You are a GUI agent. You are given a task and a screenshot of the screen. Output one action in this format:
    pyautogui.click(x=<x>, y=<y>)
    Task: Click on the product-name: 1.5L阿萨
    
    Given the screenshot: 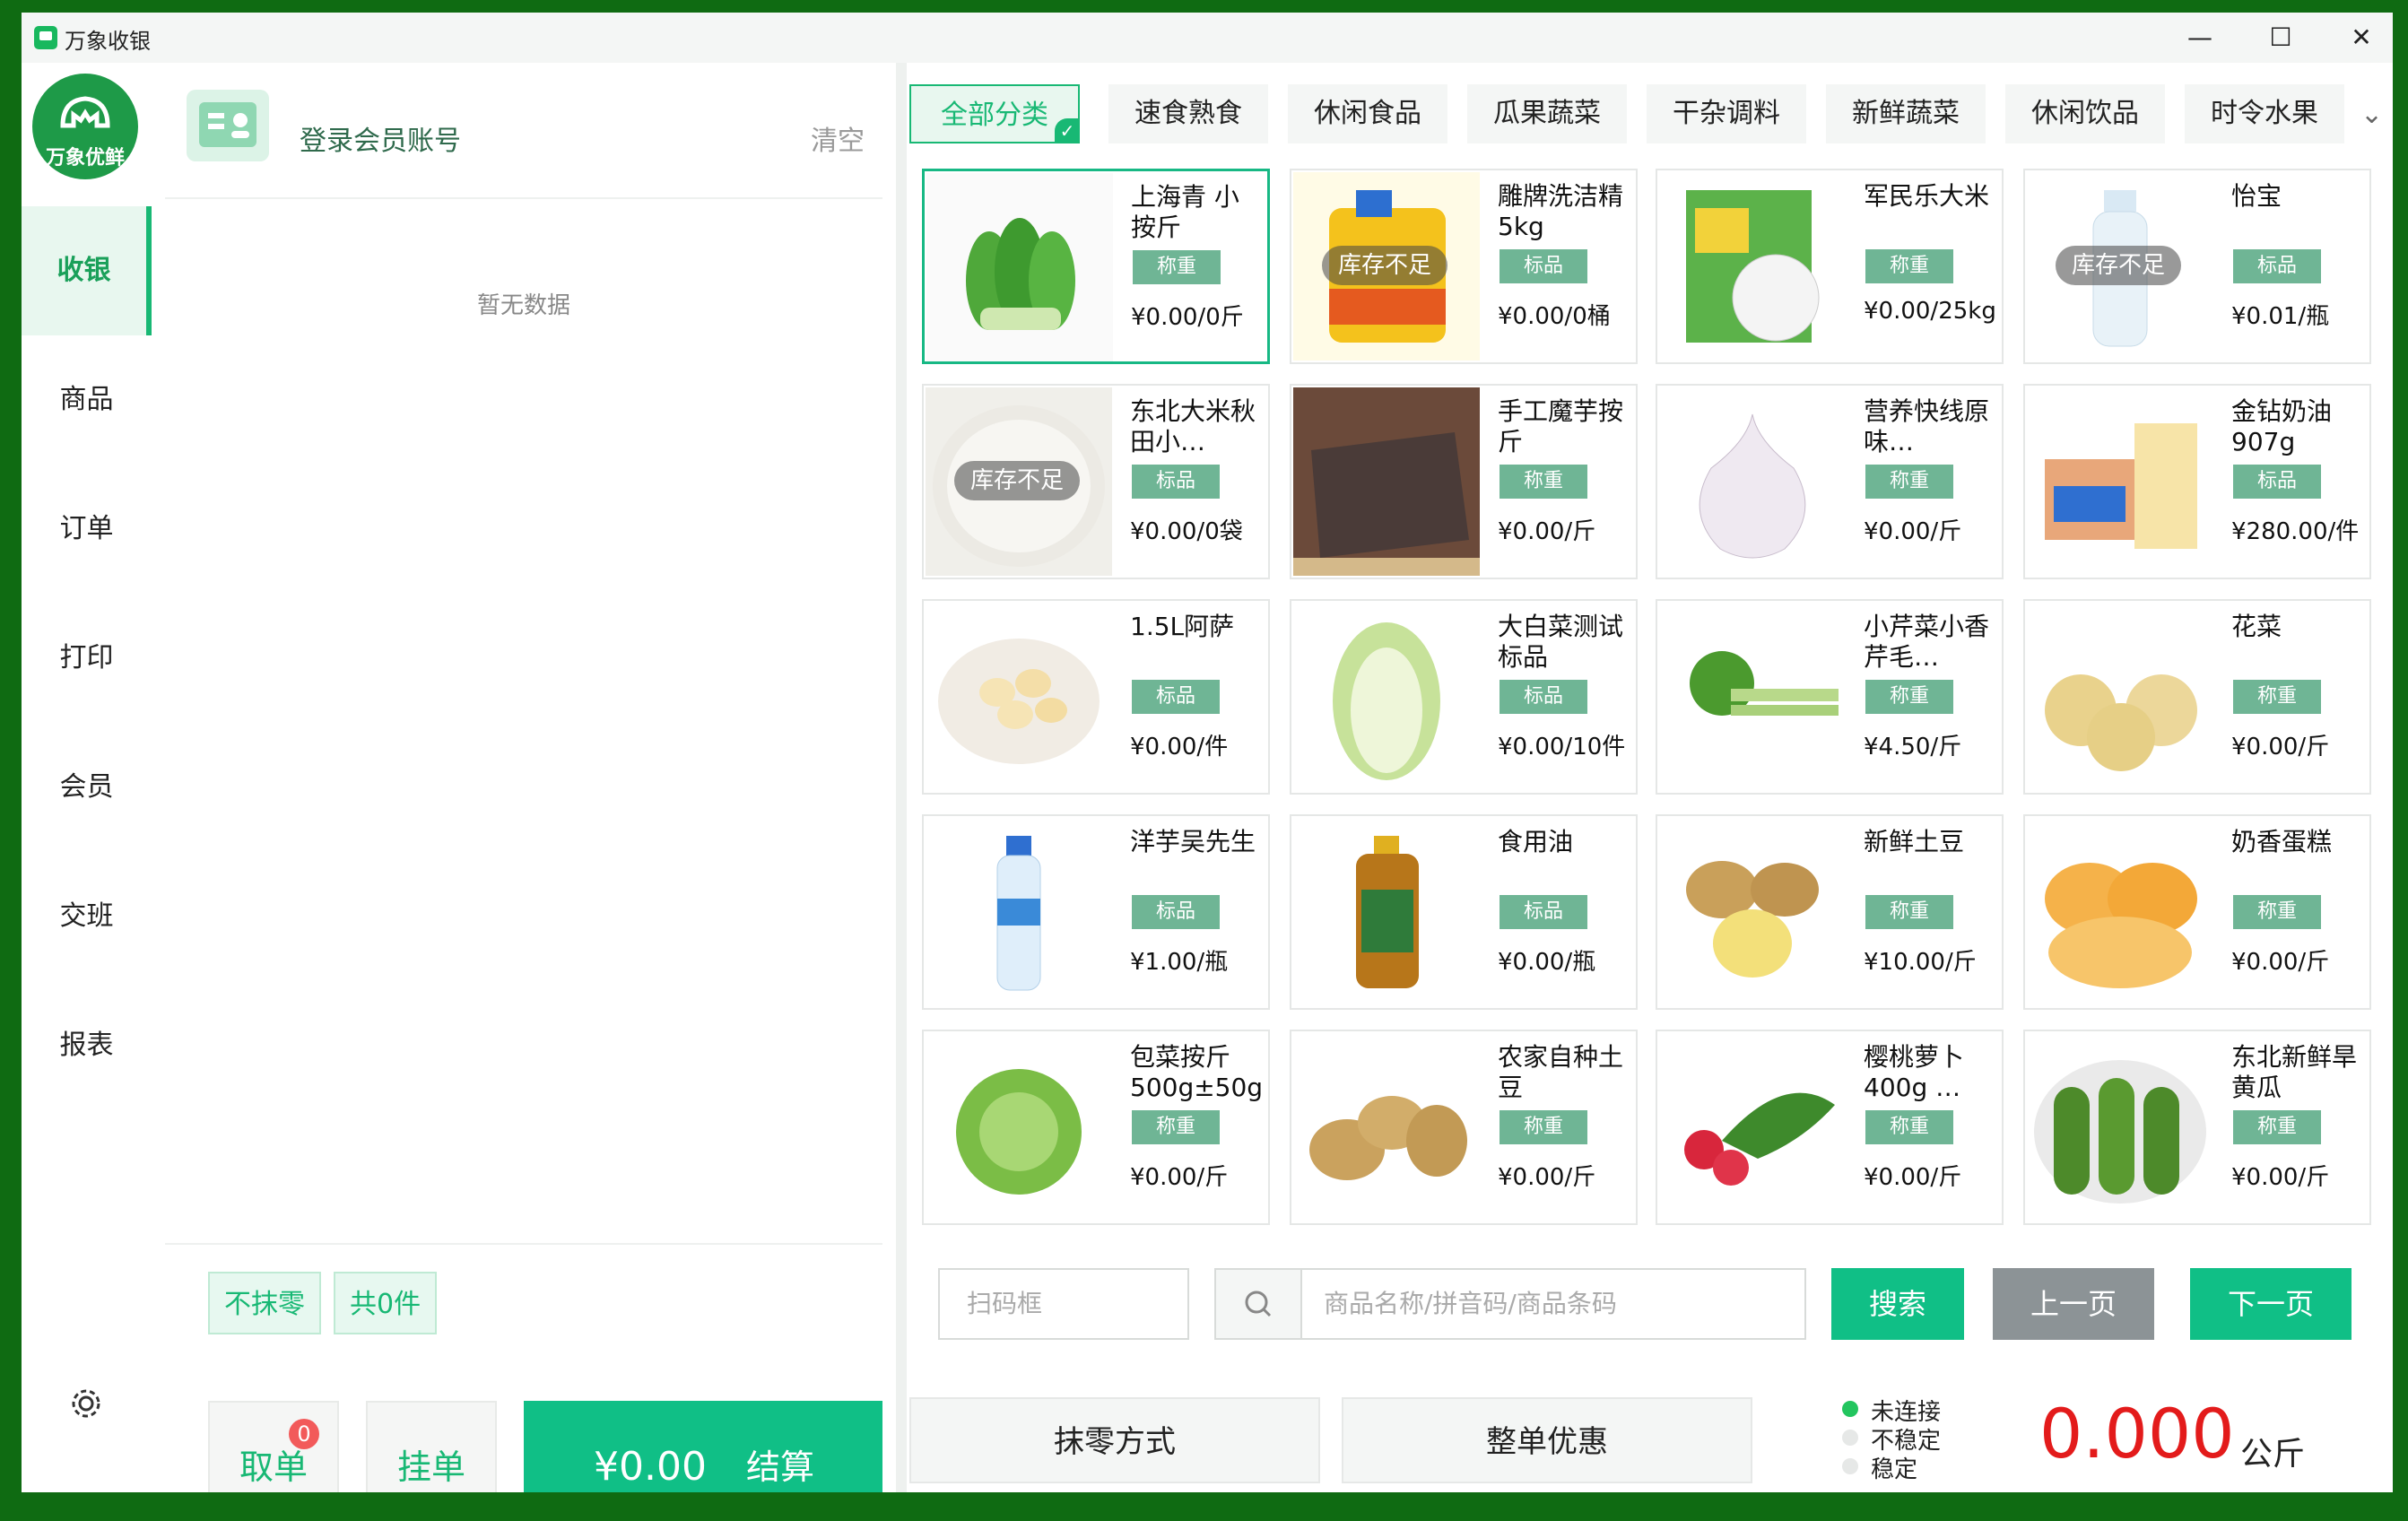 What is the action you would take?
    pyautogui.click(x=1183, y=627)
    